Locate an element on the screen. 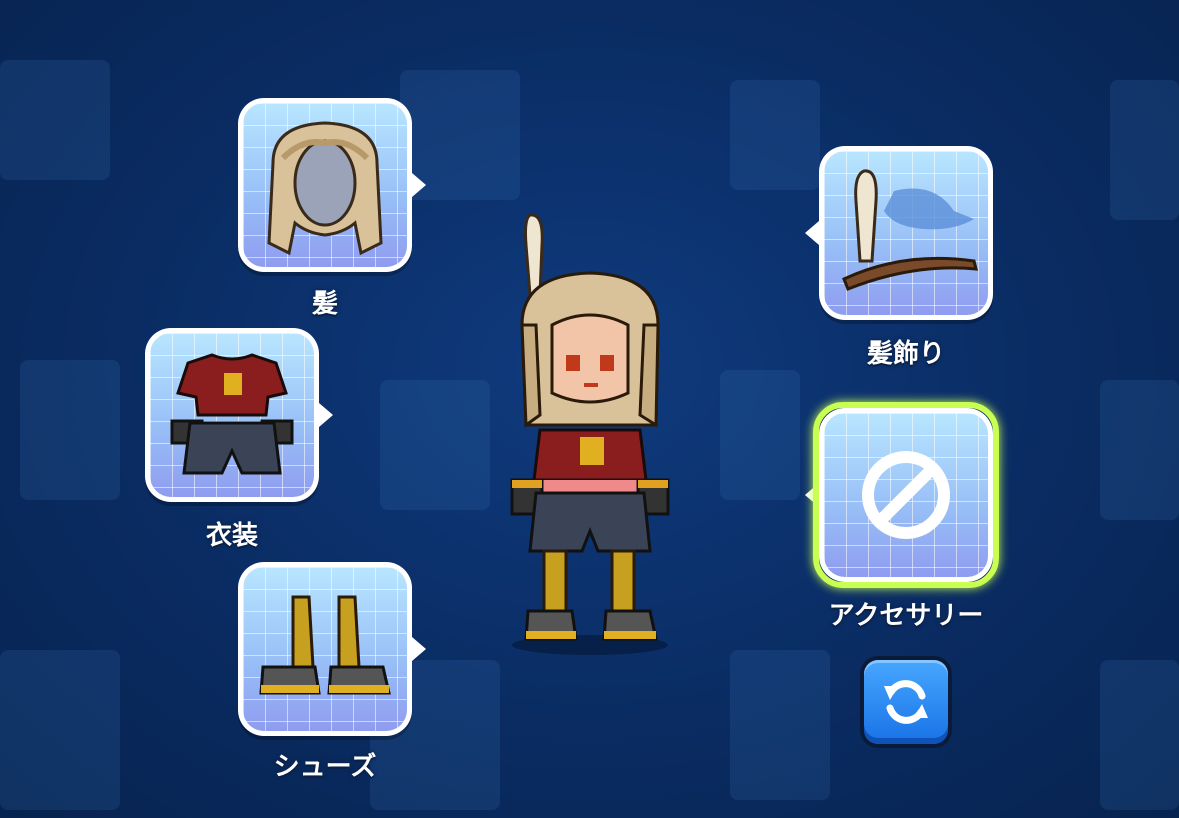 The width and height of the screenshot is (1179, 818). accessory-slot is located at coordinates (906, 495).